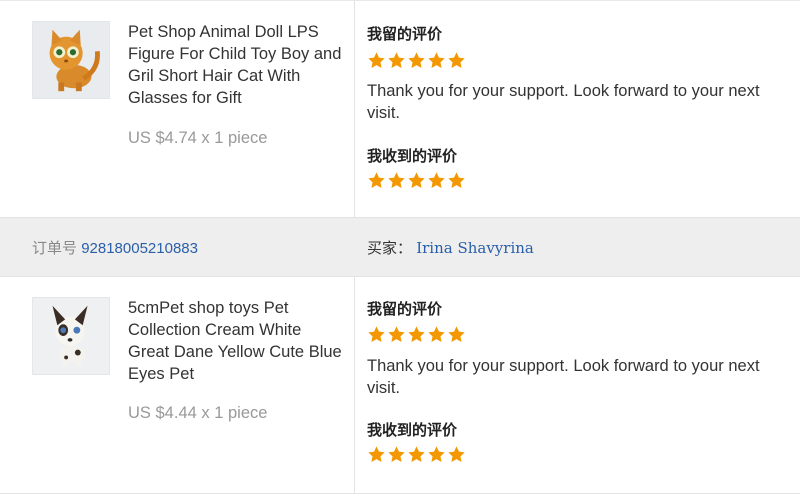  I want to click on order-number-label: 订单号, so click(55, 248).